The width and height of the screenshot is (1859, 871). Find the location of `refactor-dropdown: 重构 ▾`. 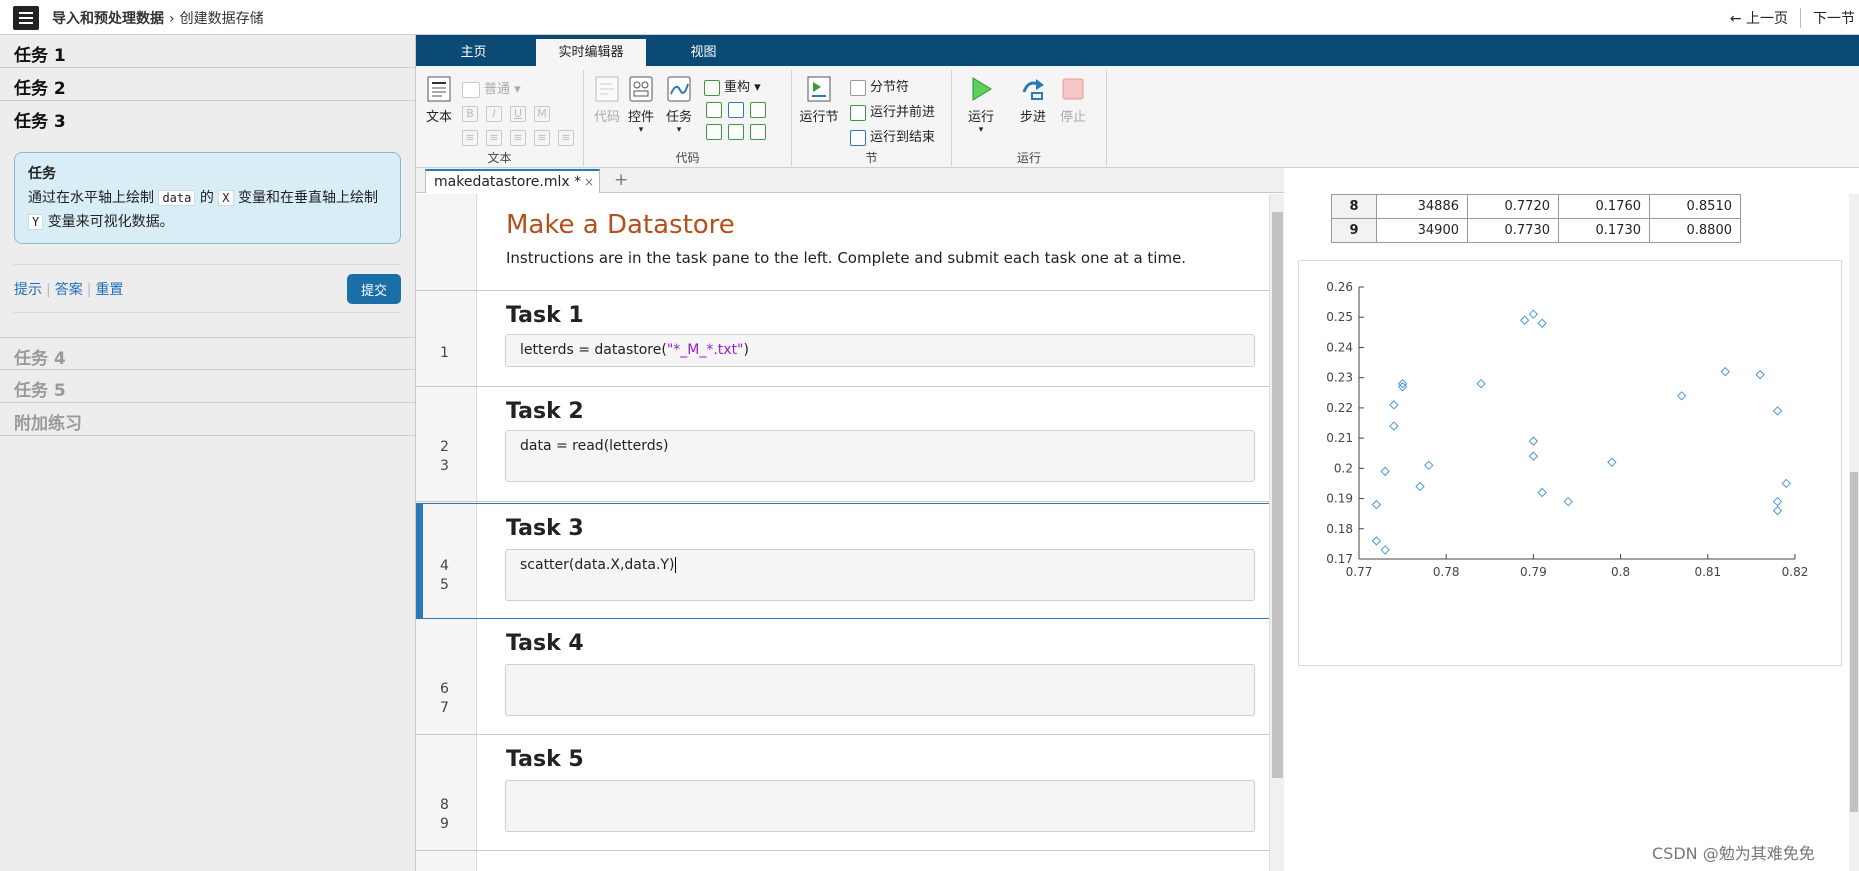

refactor-dropdown: 重构 ▾ is located at coordinates (732, 86).